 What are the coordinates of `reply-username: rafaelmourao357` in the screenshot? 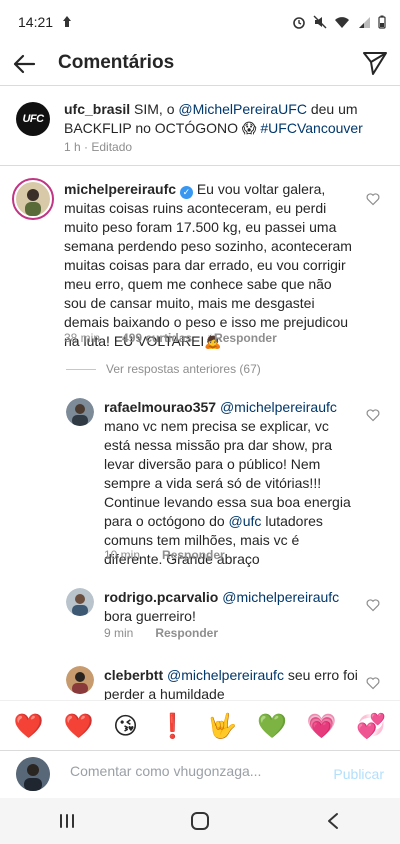 It's located at (160, 407).